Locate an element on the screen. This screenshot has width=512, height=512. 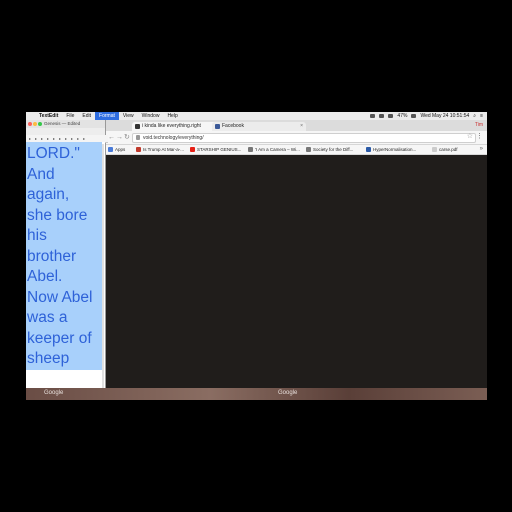
bookmark-label: Apps is located at coordinates (120, 149).